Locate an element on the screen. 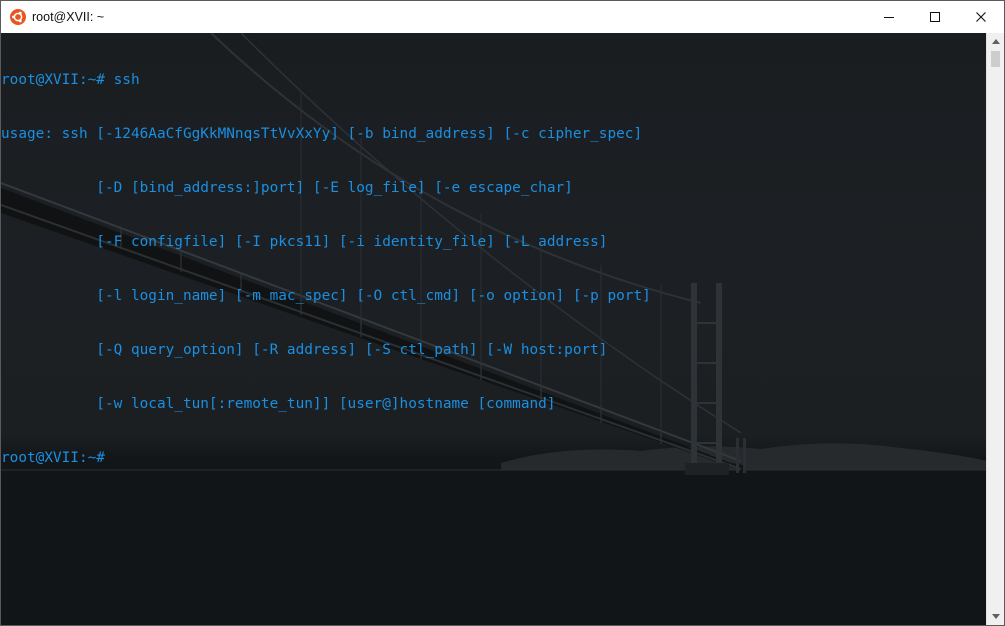 The image size is (1005, 626). scrollbar-thumb is located at coordinates (995, 59).